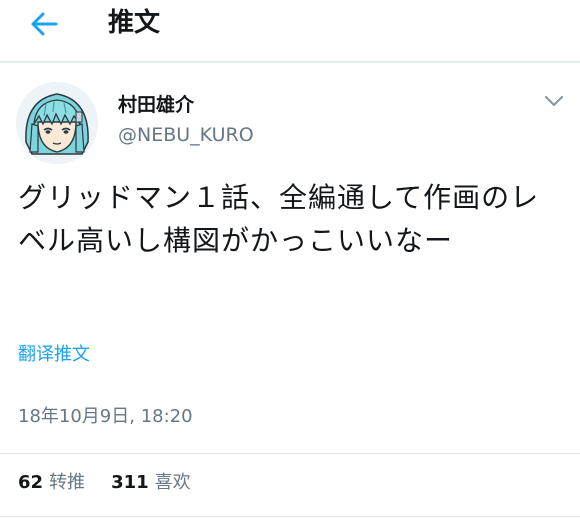  I want to click on tweet-stats: 62 转推 311 喜欢, so click(104, 483).